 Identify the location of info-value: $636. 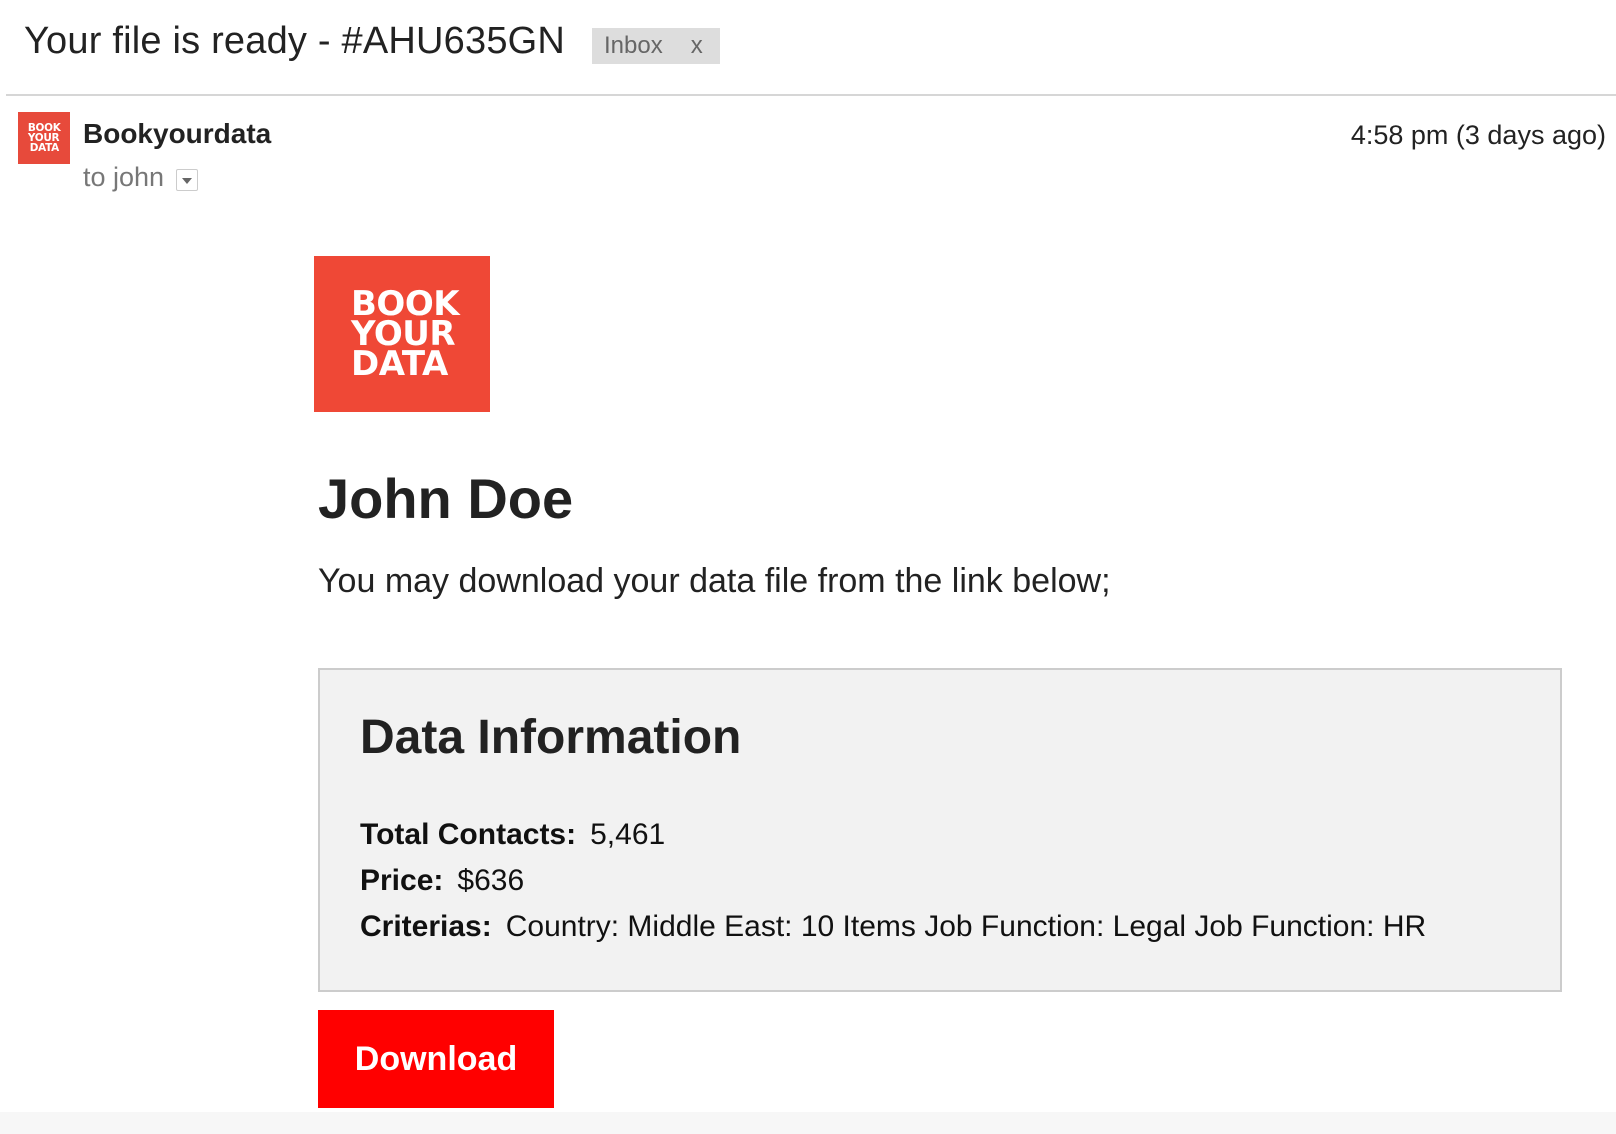
(491, 880).